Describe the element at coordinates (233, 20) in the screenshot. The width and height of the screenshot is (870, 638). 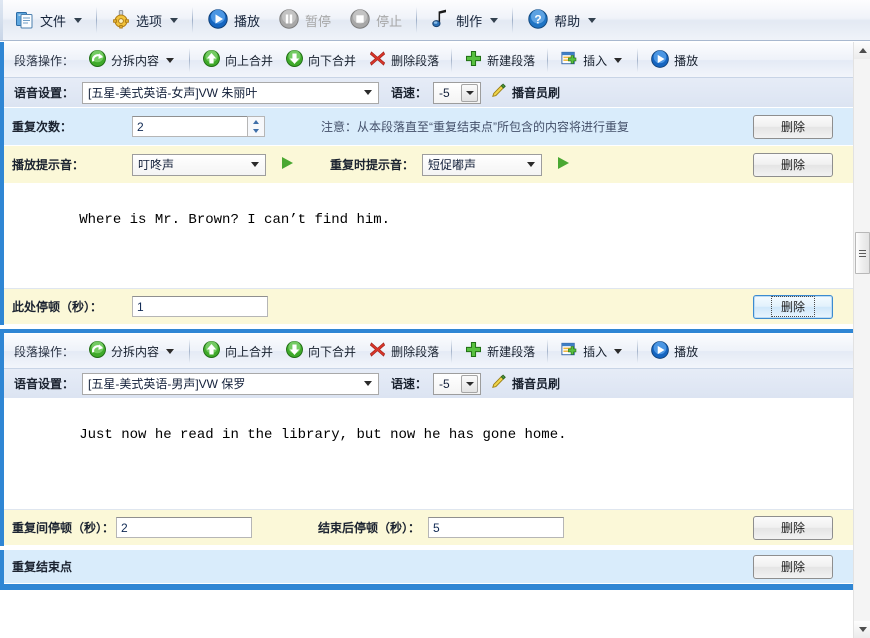
I see `menu-play: 播放` at that location.